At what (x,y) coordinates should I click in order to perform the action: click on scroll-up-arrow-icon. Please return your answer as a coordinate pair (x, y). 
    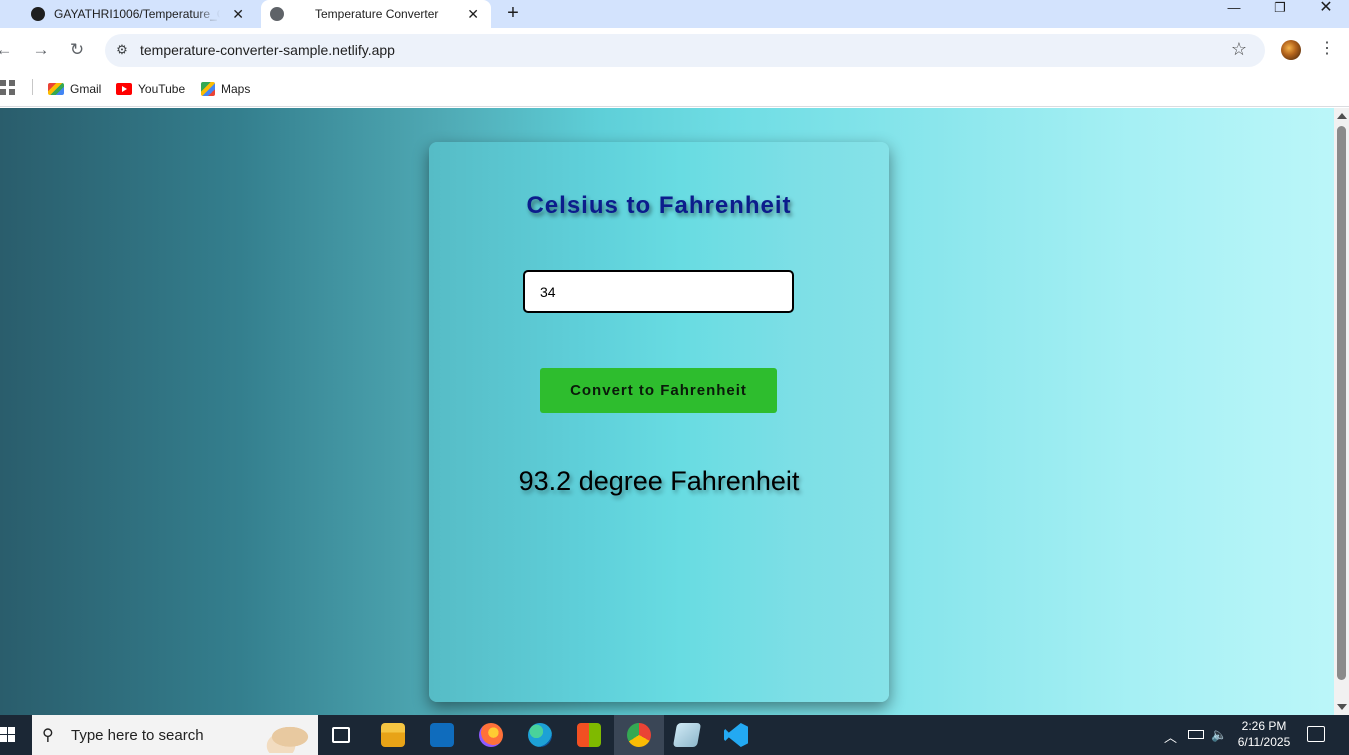
    Looking at the image, I should click on (1342, 116).